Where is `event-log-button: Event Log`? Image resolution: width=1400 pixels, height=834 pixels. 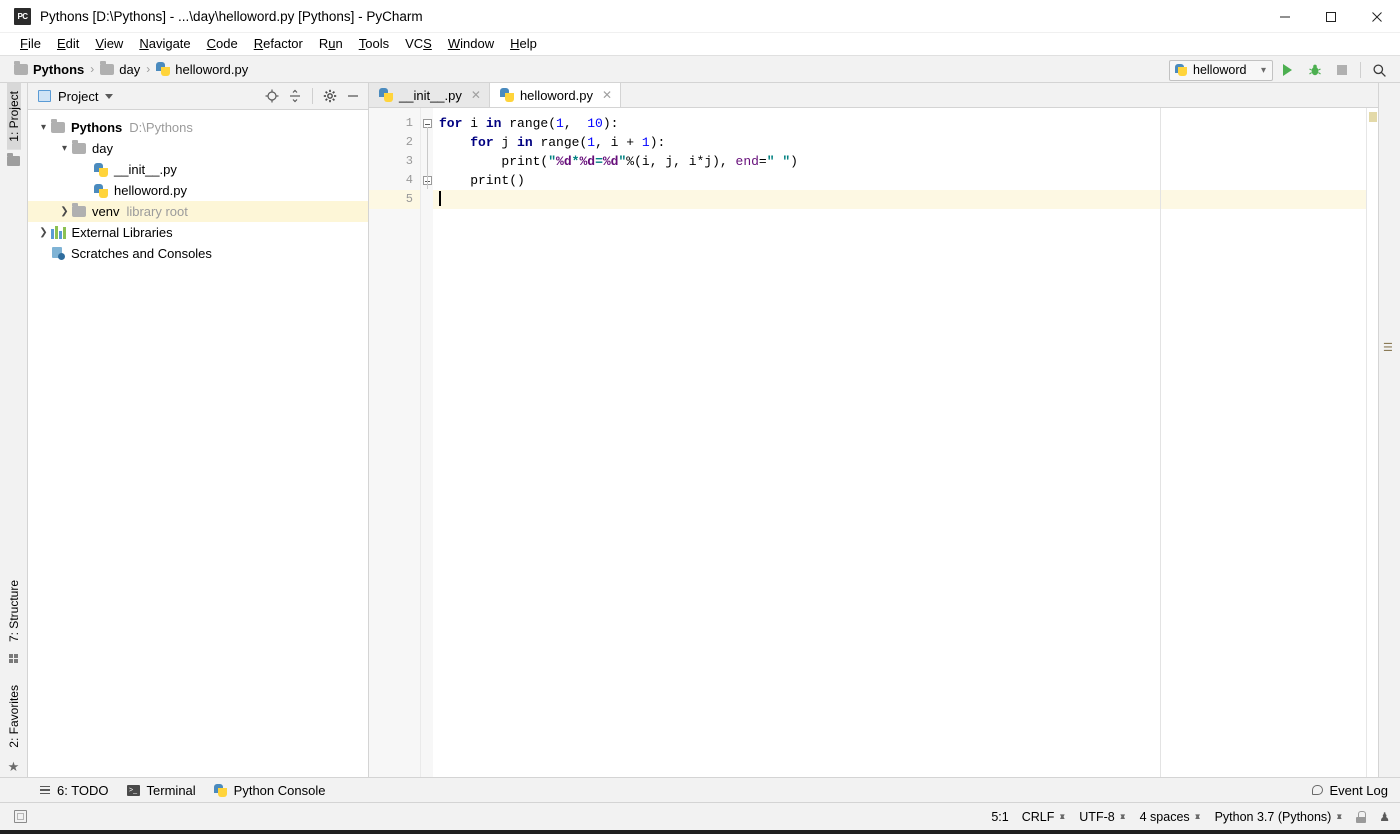
event-log-button: Event Log is located at coordinates (1350, 790).